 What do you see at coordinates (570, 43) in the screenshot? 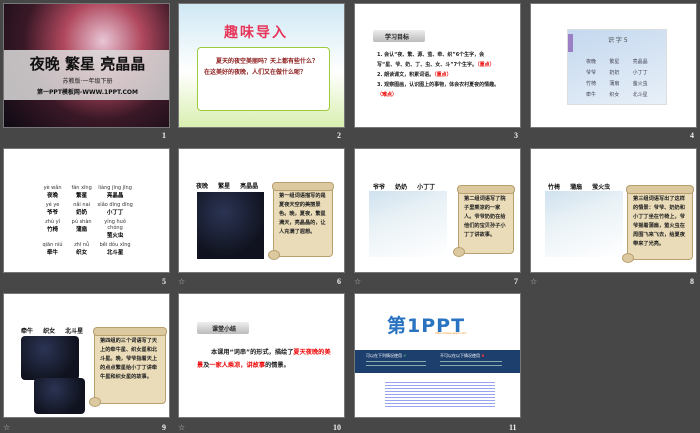
I see `card-tab` at bounding box center [570, 43].